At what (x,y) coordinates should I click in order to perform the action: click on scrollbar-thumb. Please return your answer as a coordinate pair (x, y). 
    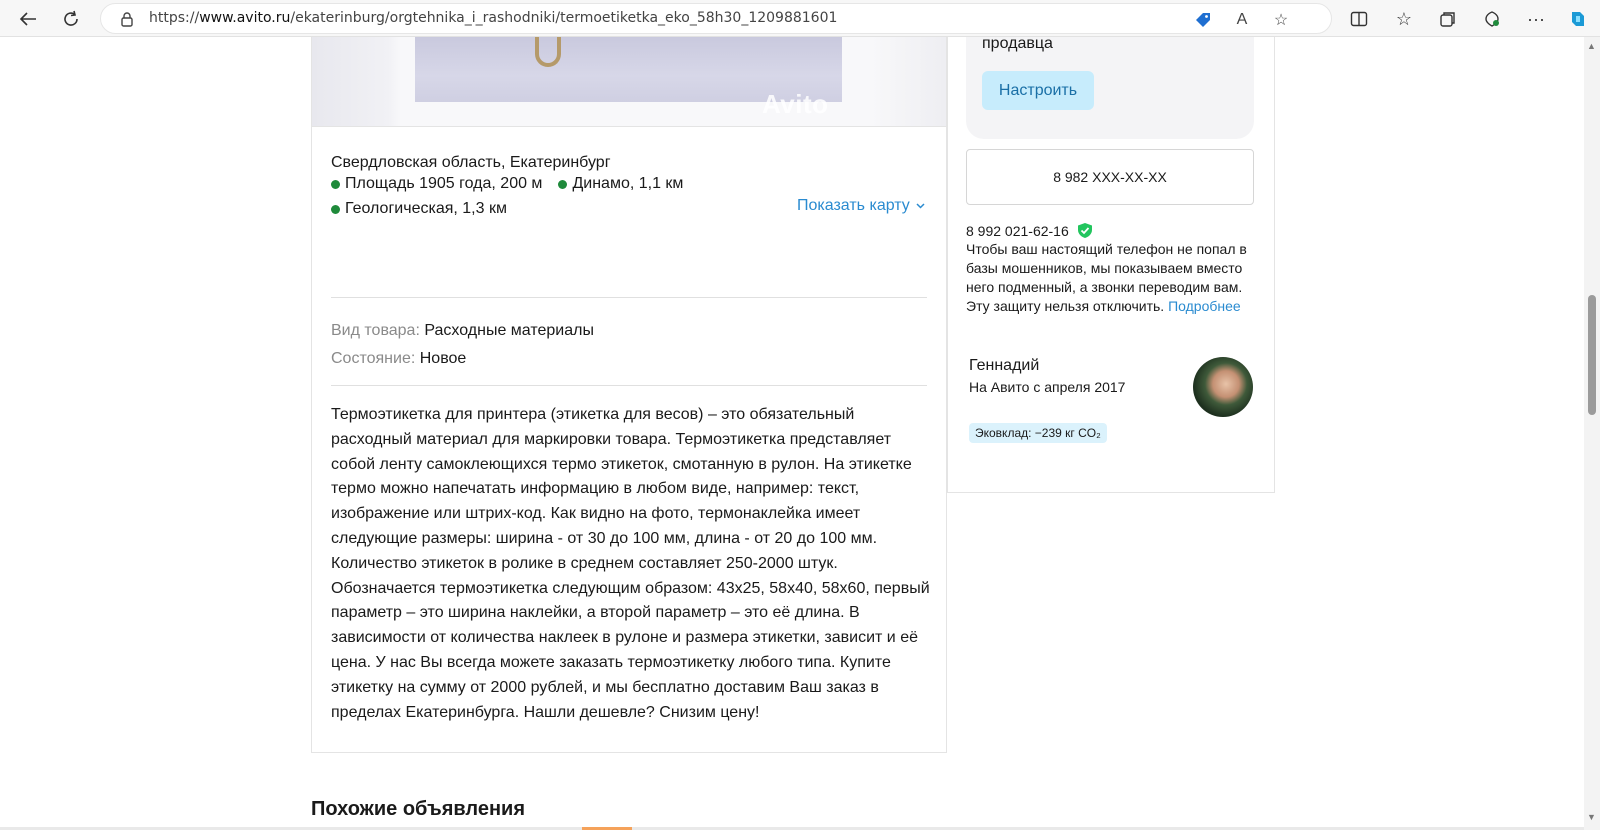
    Looking at the image, I should click on (1592, 355).